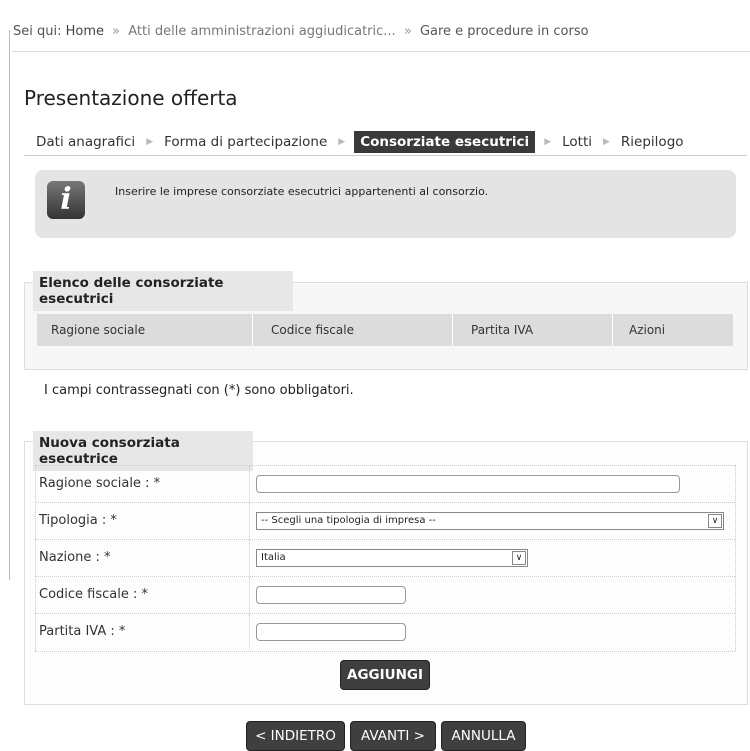 The image size is (750, 751). What do you see at coordinates (37, 31) in the screenshot?
I see `breadcrumb-prefix: Sei qui:` at bounding box center [37, 31].